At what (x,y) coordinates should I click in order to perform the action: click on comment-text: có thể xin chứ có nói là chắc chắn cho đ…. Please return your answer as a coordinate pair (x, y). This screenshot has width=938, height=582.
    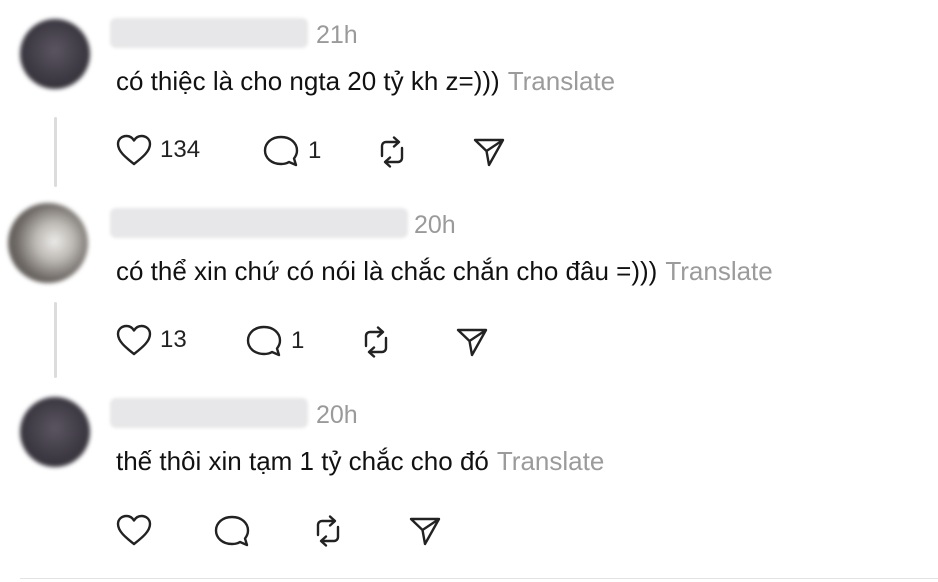
    Looking at the image, I should click on (444, 271).